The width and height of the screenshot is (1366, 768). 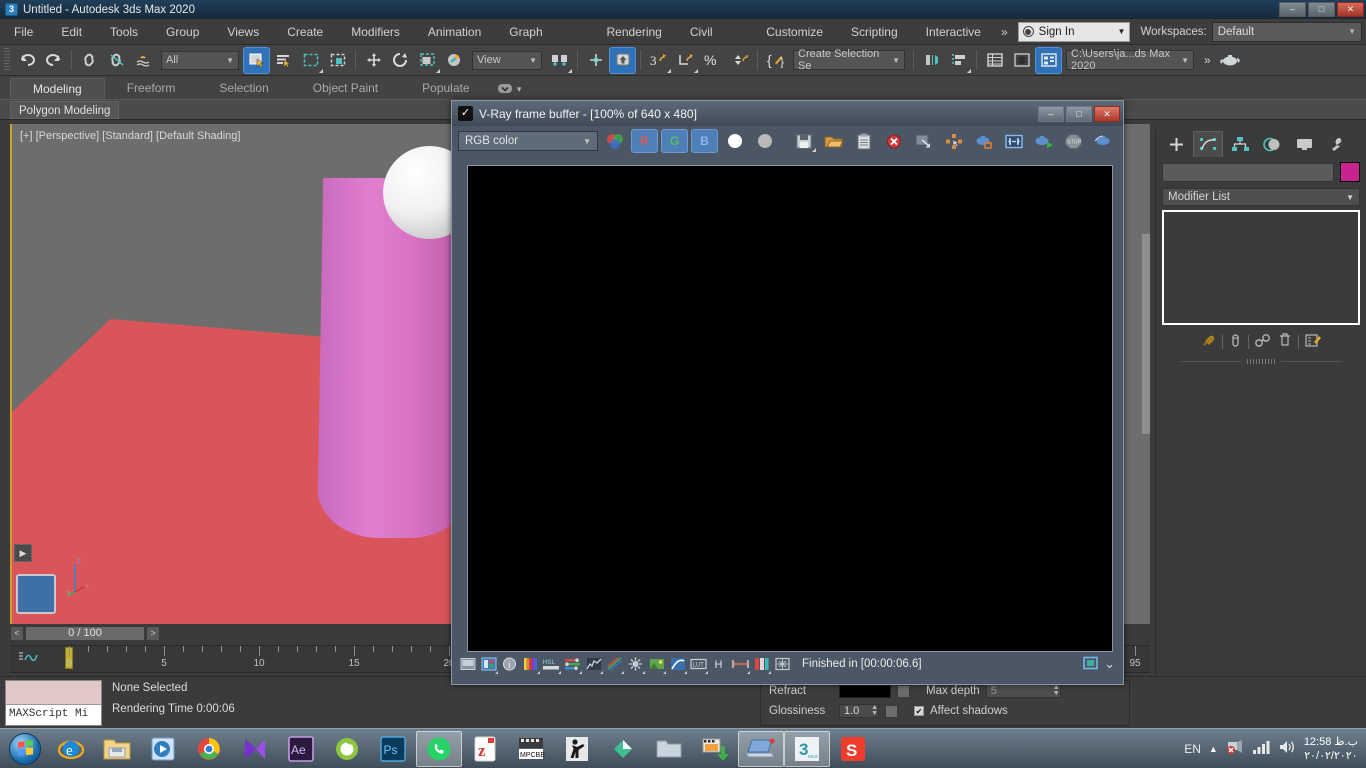 I want to click on maxscript-mini-listener: MAXScript Mi, so click(x=53, y=703).